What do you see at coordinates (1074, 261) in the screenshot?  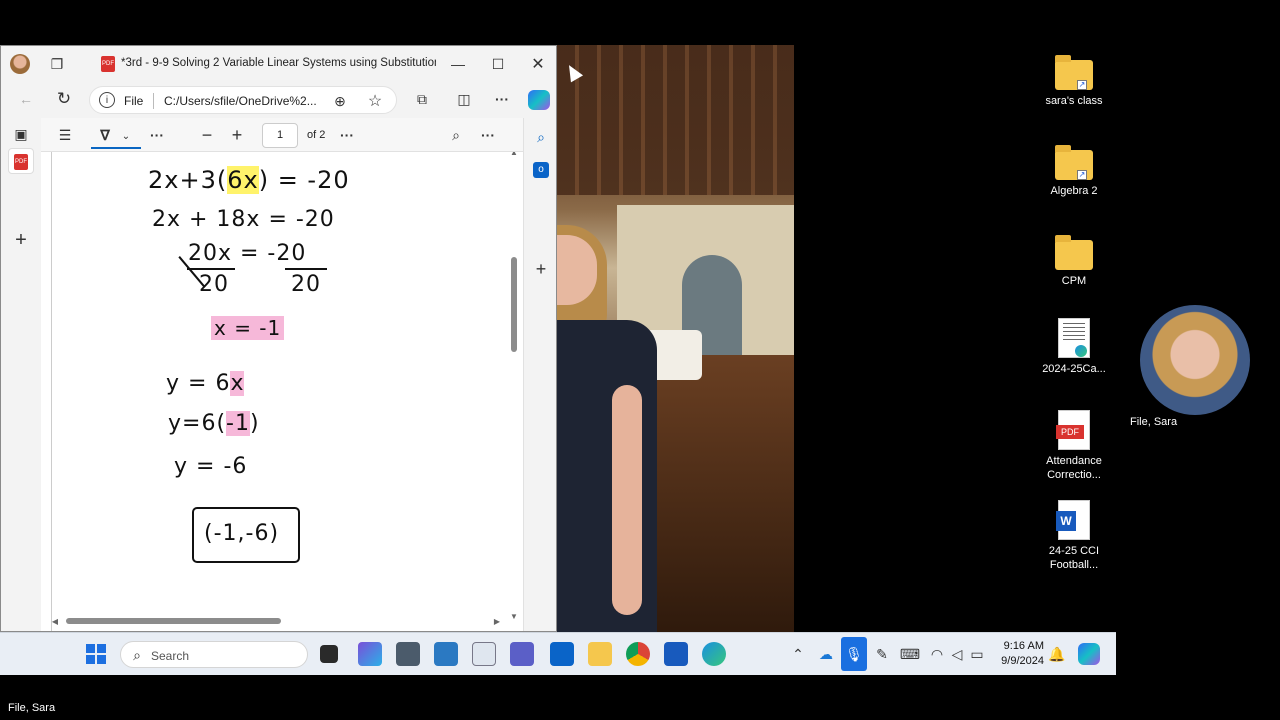 I see `desktop-icon-cpm: CPM` at bounding box center [1074, 261].